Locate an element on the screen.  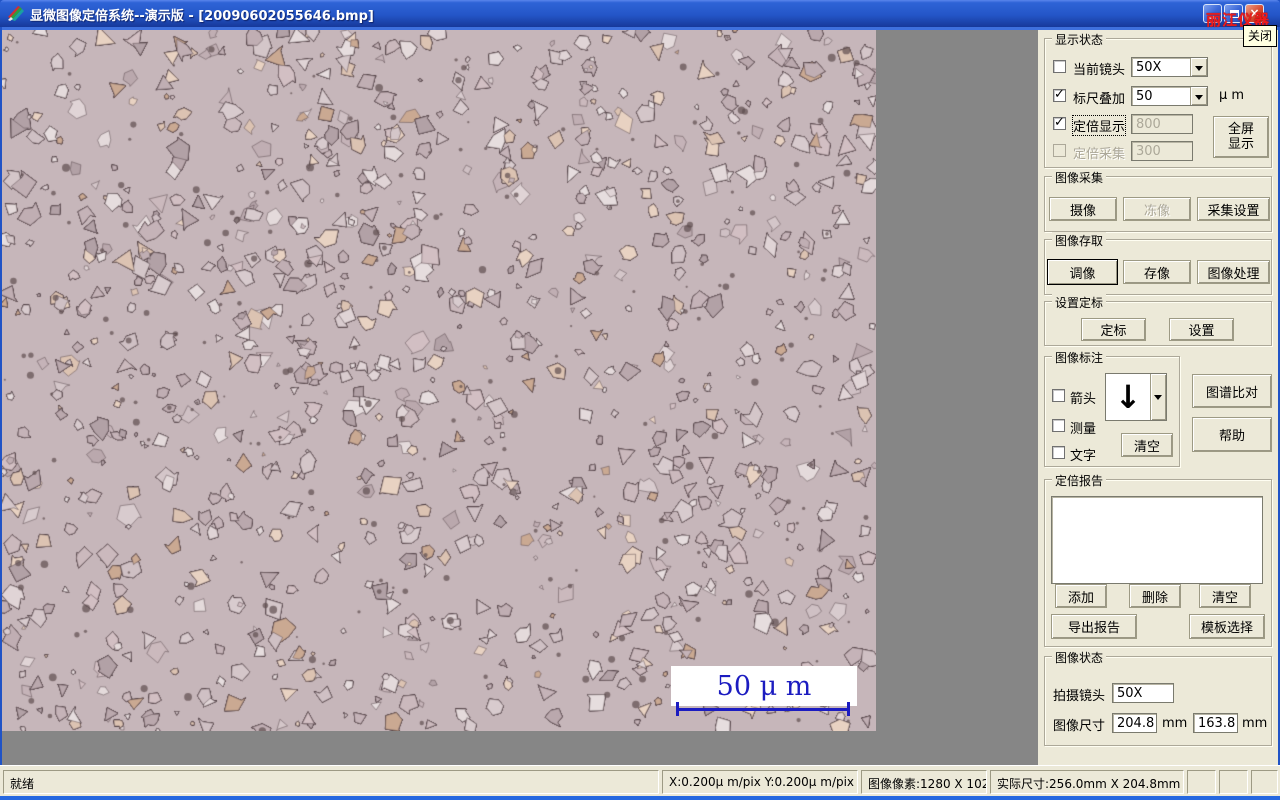
width-unit-label: mm is located at coordinates (1175, 723).